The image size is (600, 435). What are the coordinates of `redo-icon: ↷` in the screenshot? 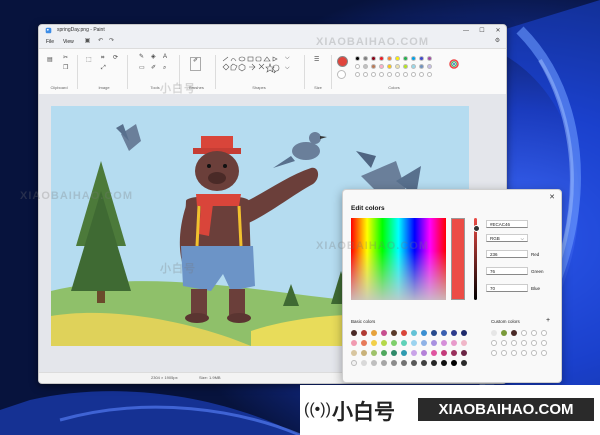 It's located at (111, 41).